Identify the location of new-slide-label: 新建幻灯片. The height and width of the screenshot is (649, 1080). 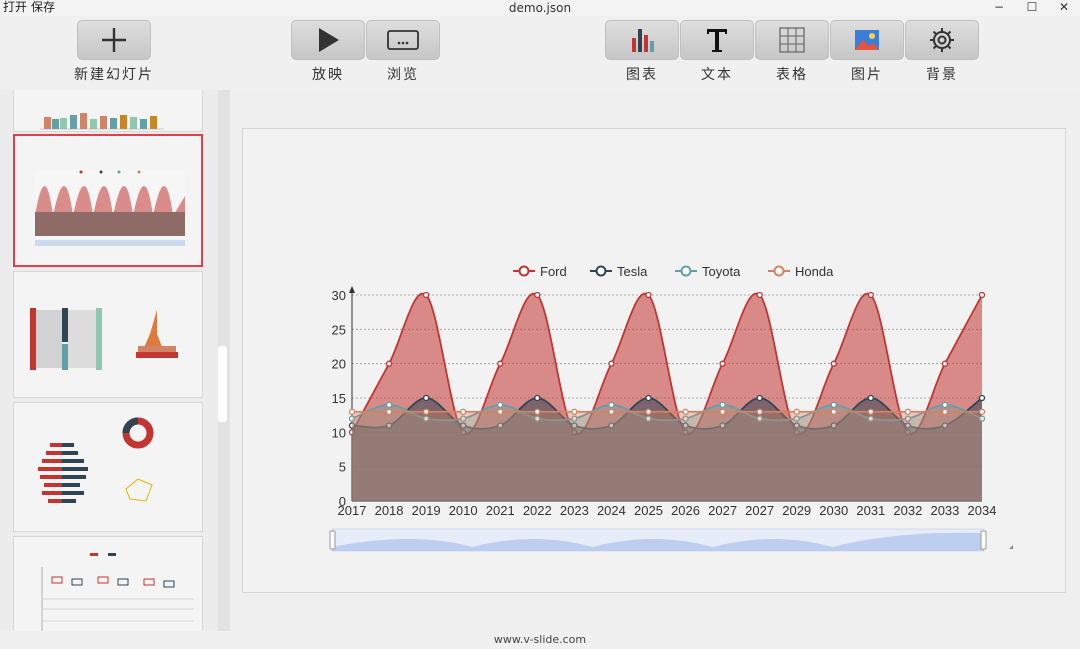
(114, 75).